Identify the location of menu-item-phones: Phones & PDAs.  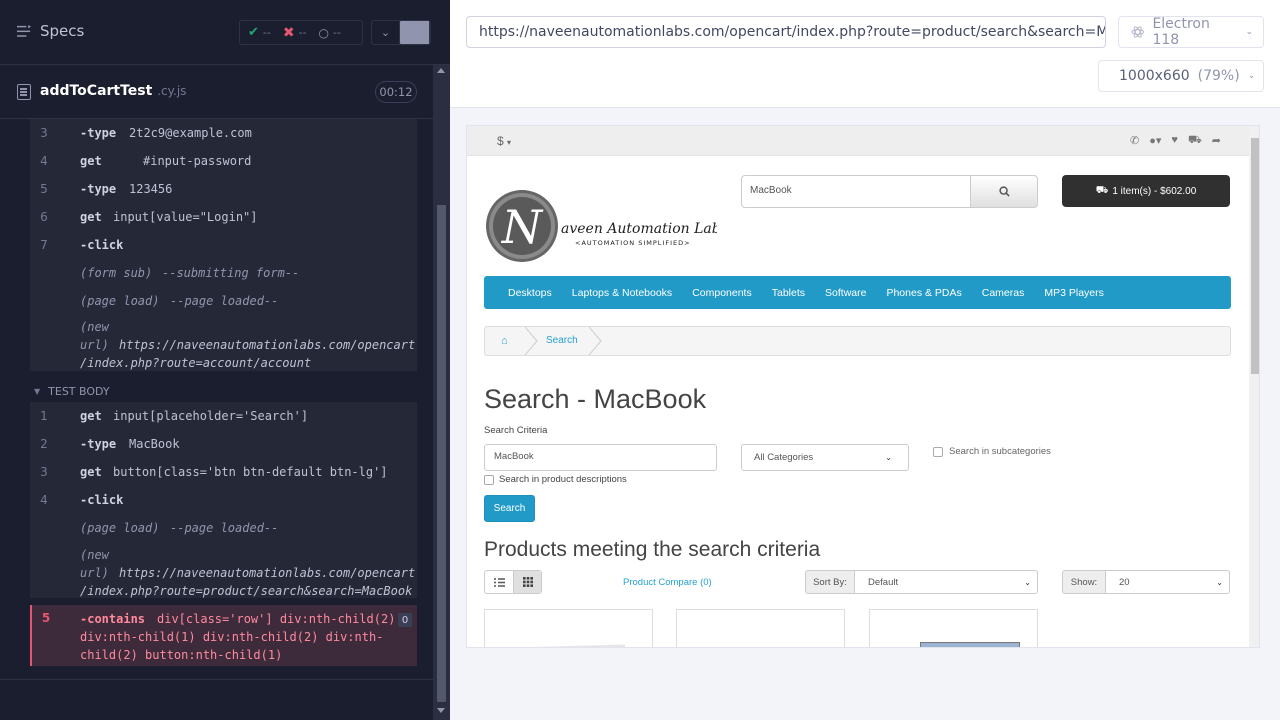
(923, 293).